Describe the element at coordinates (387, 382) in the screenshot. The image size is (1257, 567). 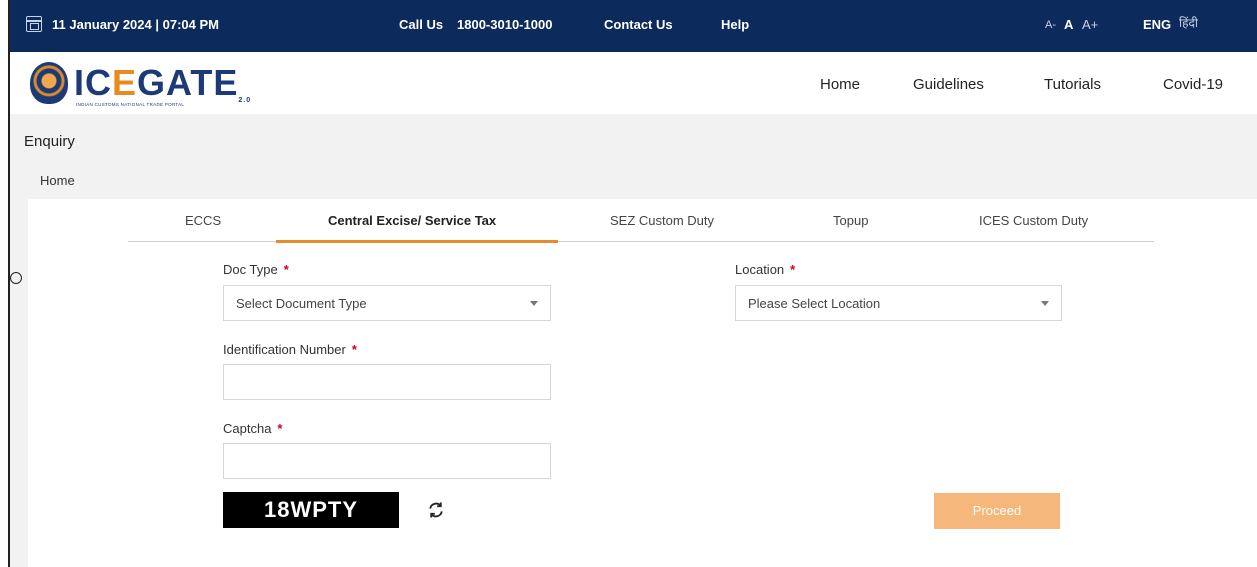
I see `identification-number-input` at that location.